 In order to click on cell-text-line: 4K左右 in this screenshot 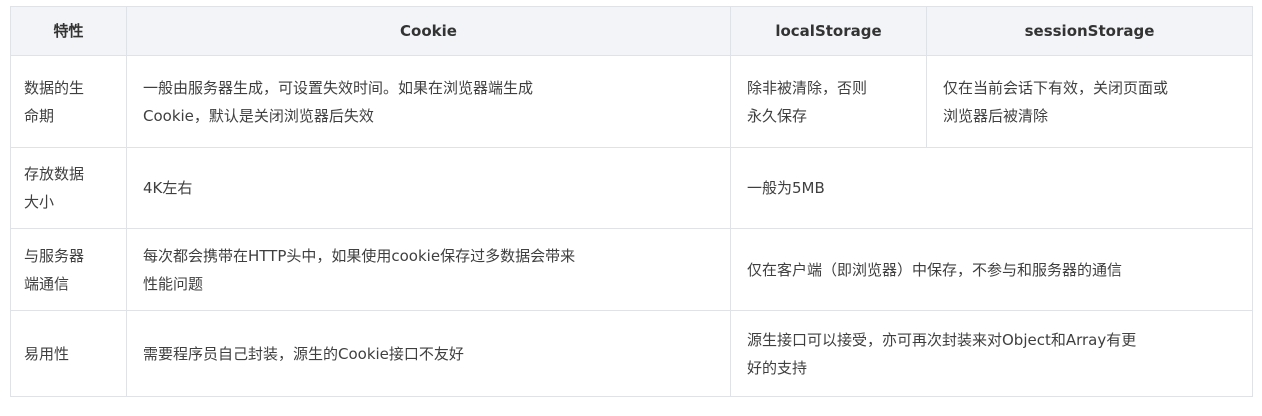, I will do `click(168, 188)`.